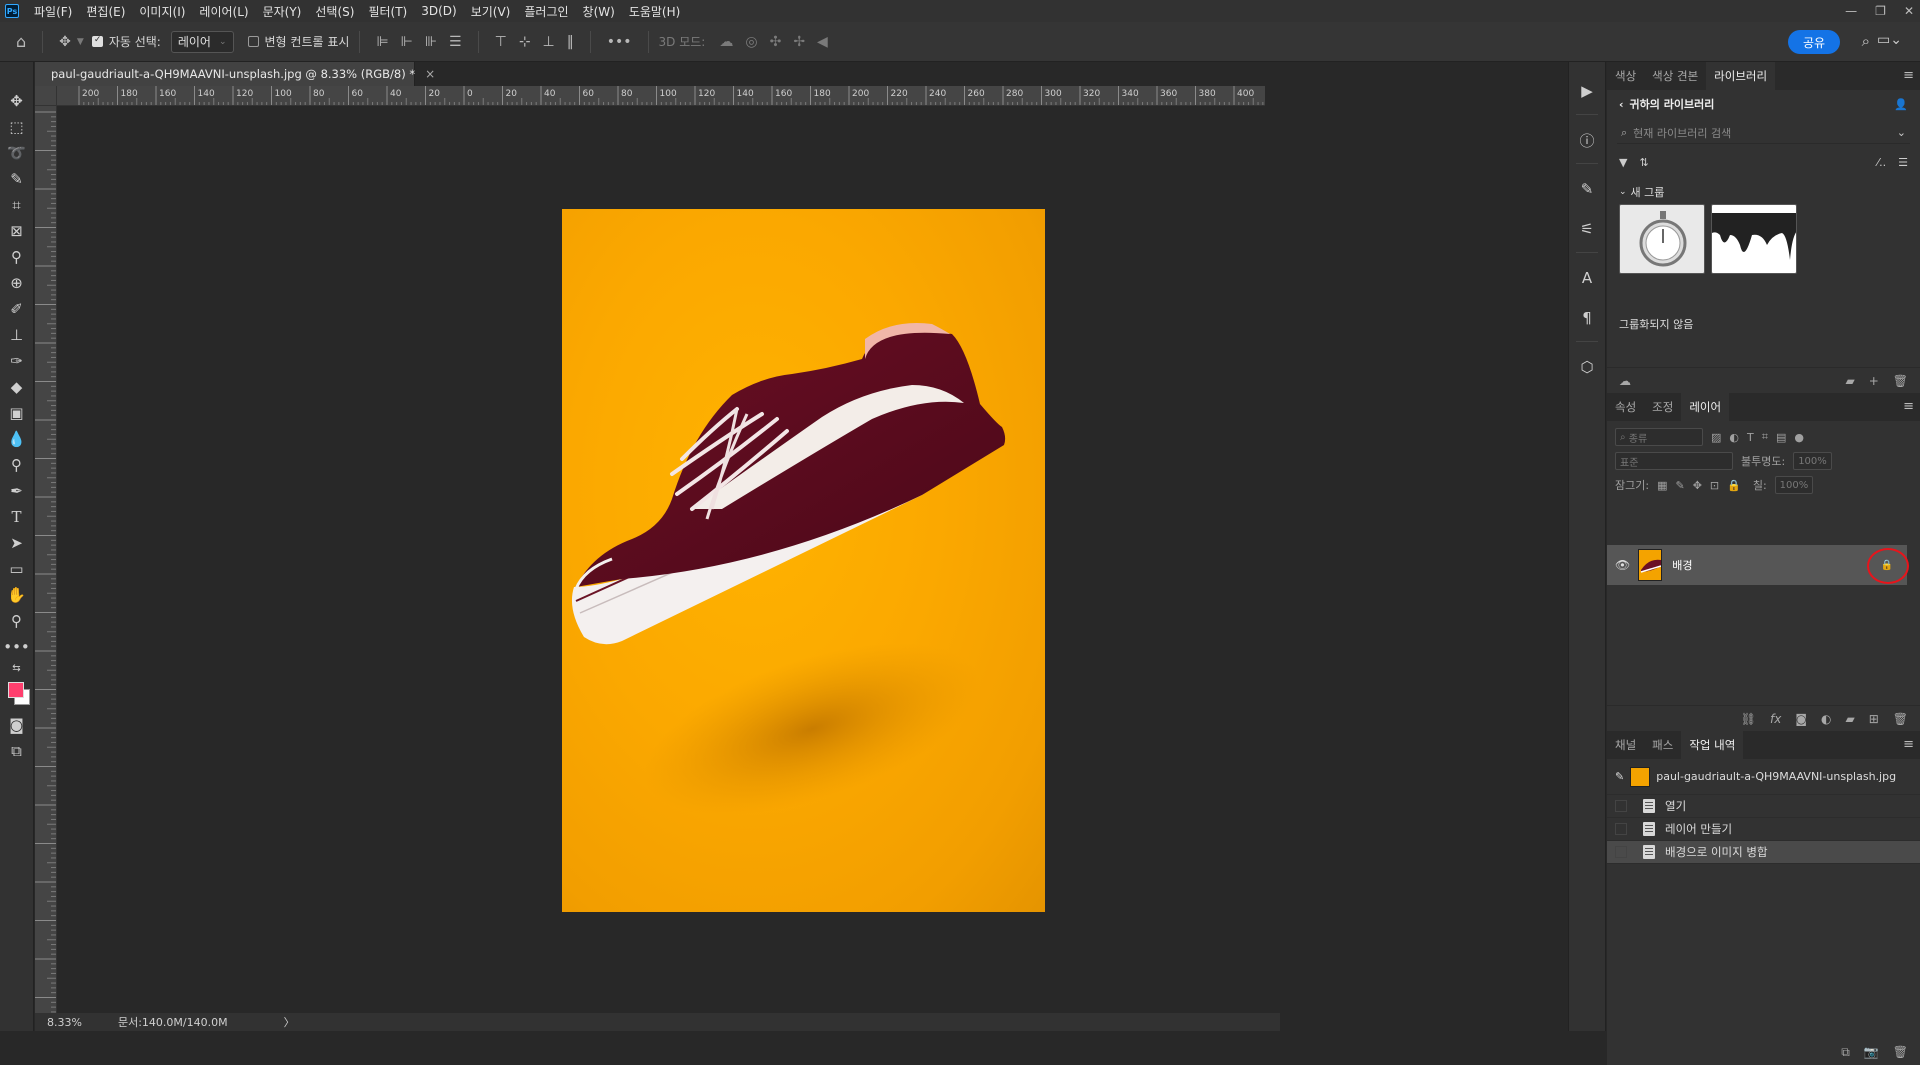  What do you see at coordinates (17, 725) in the screenshot?
I see `quick-mask-icon: ◙` at bounding box center [17, 725].